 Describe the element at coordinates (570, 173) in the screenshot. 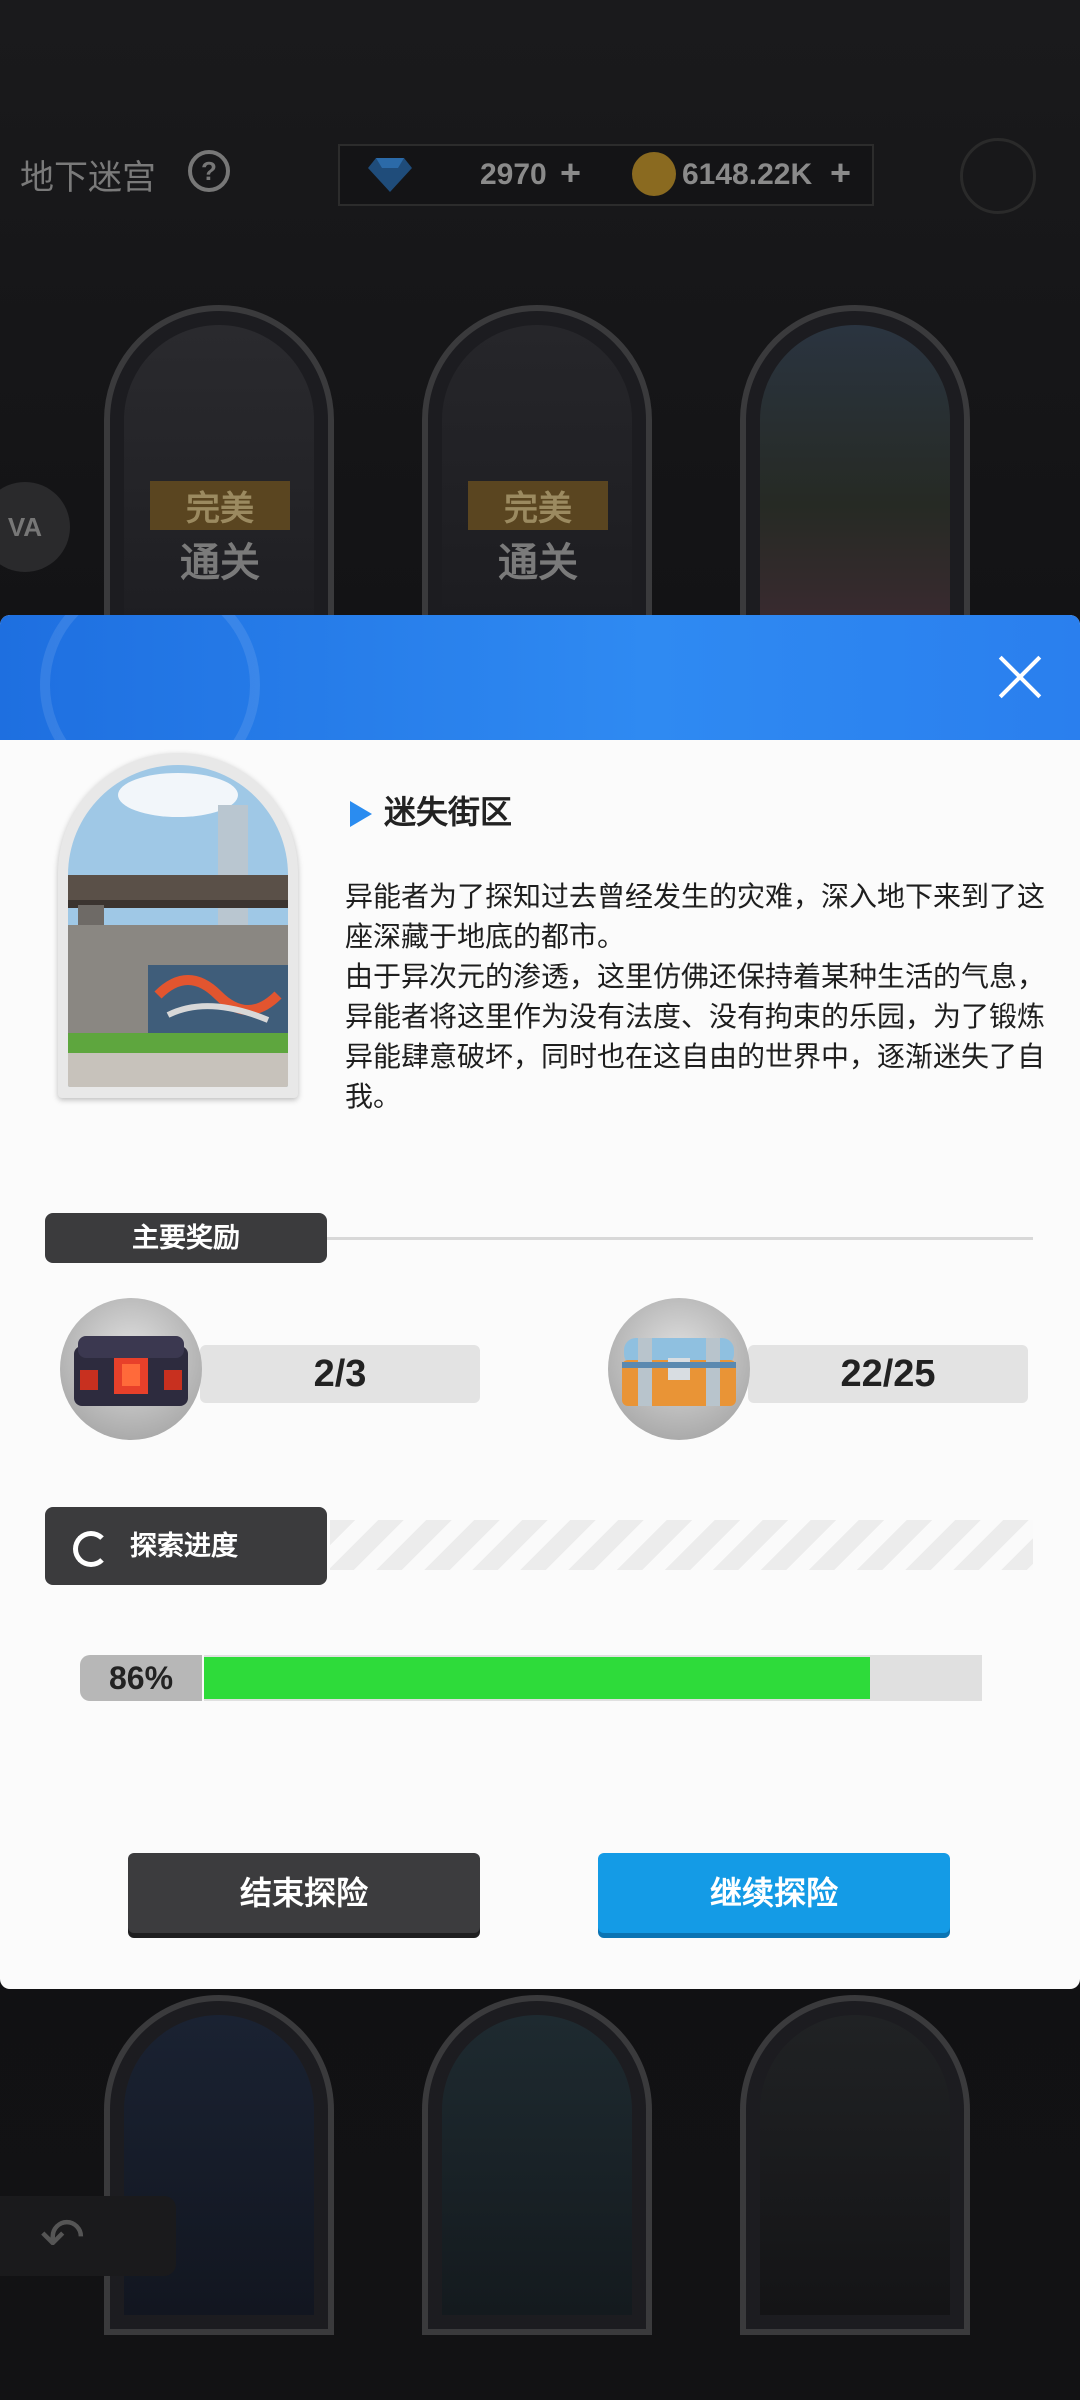

I see `add-gems-button: +` at that location.